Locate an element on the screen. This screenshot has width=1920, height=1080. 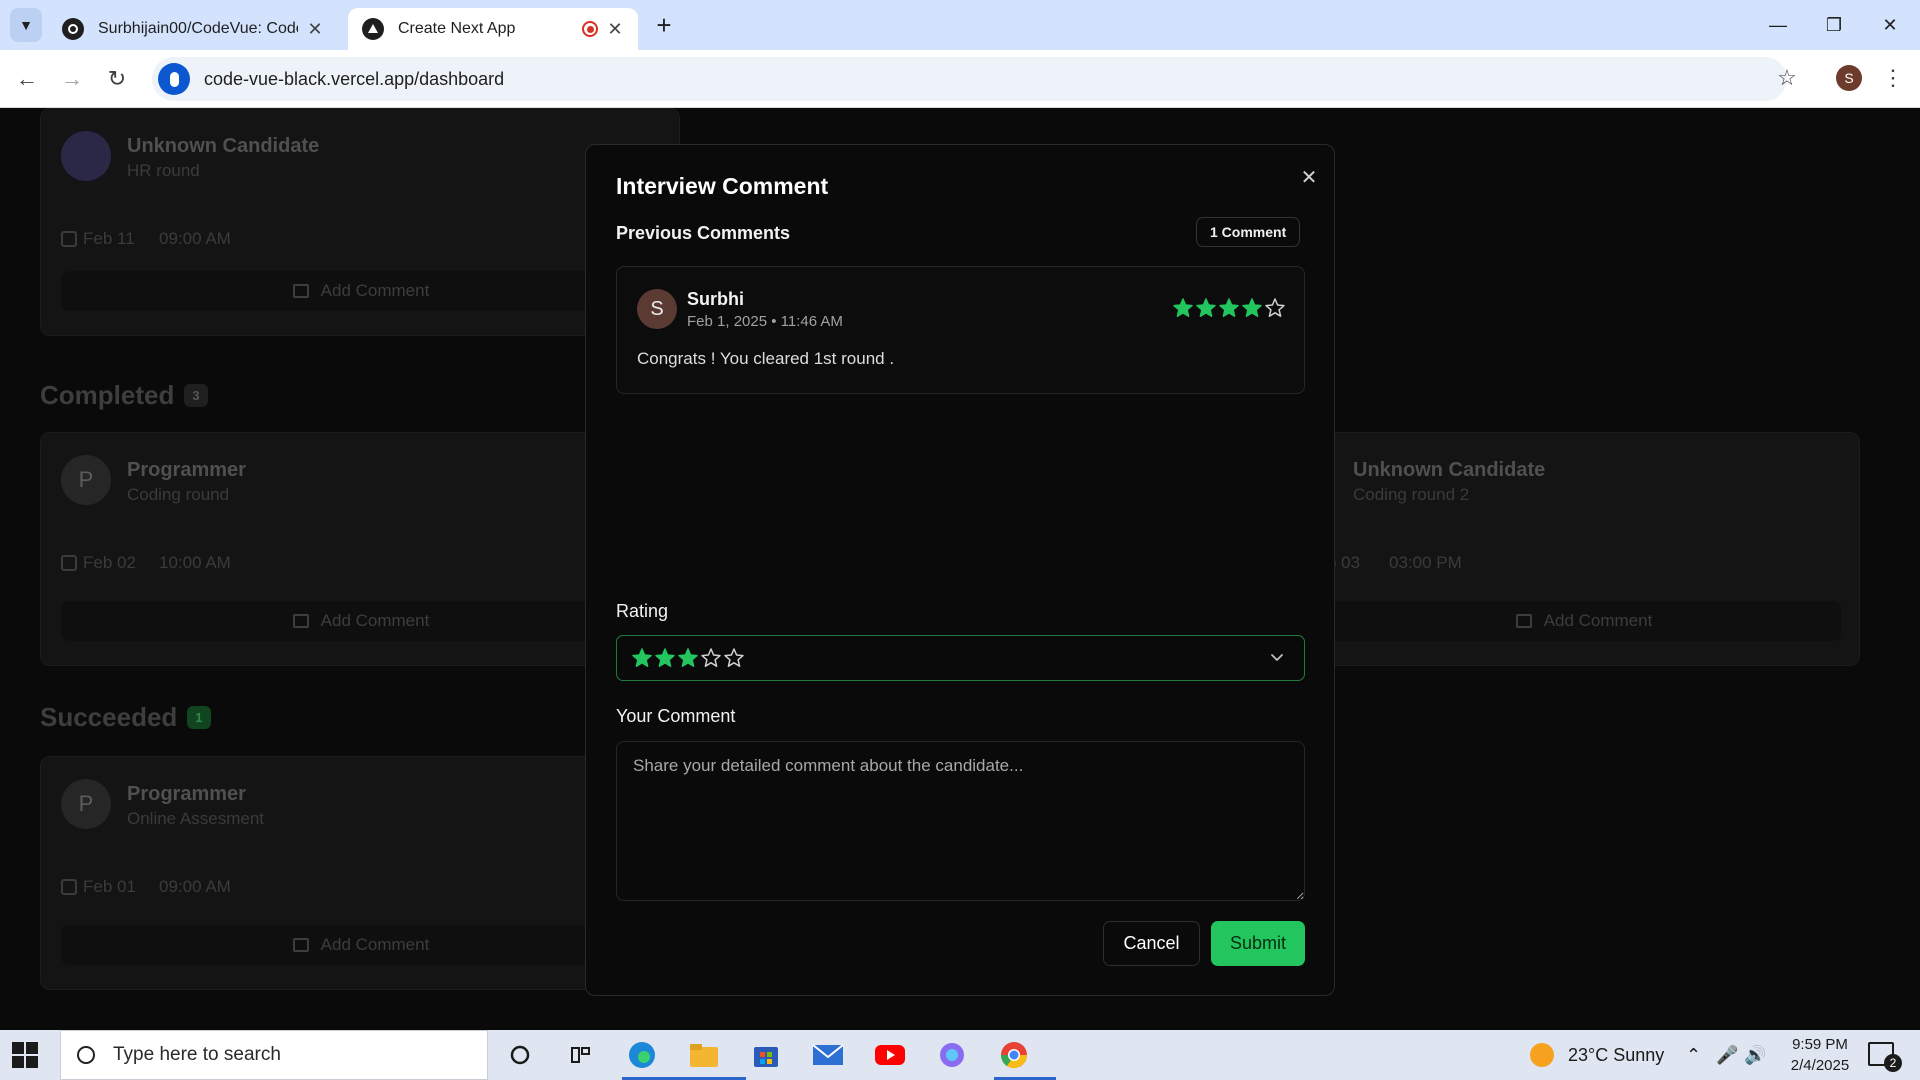
window-close-button: ✕ is located at coordinates (1890, 25).